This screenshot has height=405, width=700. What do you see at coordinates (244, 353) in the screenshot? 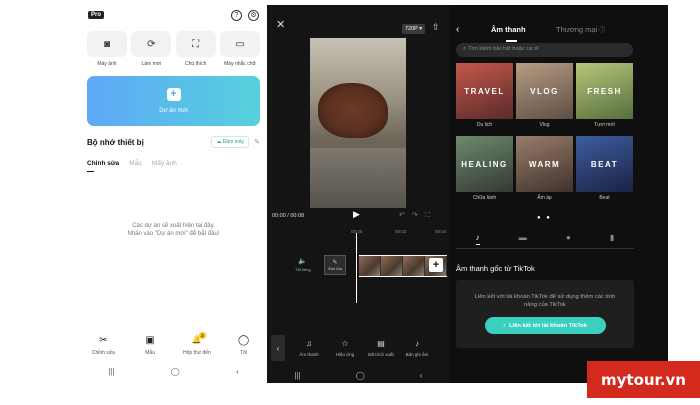
I see `nav-label: Tôi` at bounding box center [244, 353].